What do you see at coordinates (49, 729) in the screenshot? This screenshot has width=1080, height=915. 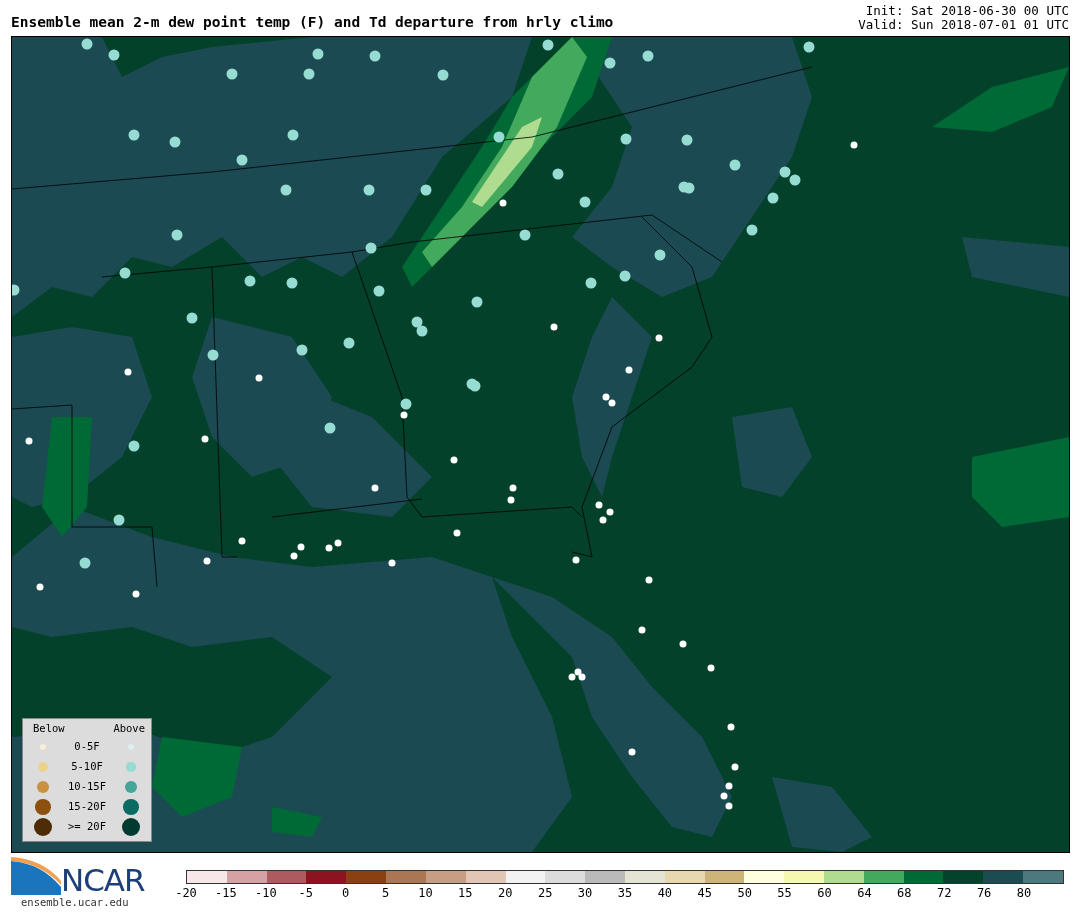 I see `legend-header: Below` at bounding box center [49, 729].